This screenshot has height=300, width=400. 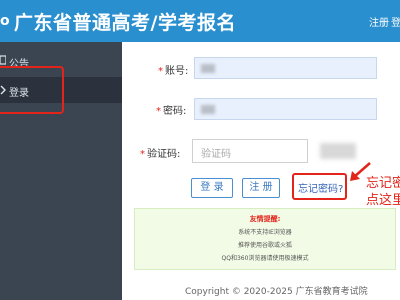 I want to click on captcha-placeholder: 验证码, so click(x=216, y=154).